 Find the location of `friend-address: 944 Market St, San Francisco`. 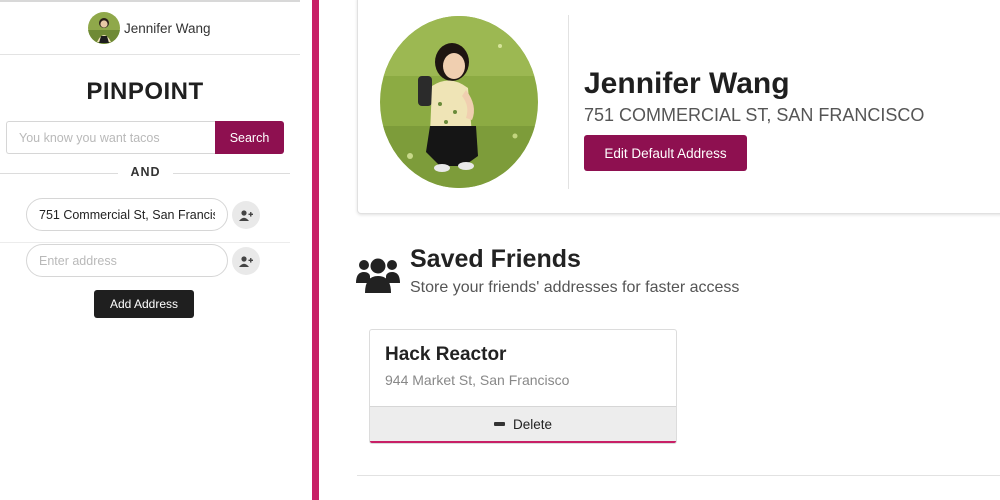

friend-address: 944 Market St, San Francisco is located at coordinates (477, 380).